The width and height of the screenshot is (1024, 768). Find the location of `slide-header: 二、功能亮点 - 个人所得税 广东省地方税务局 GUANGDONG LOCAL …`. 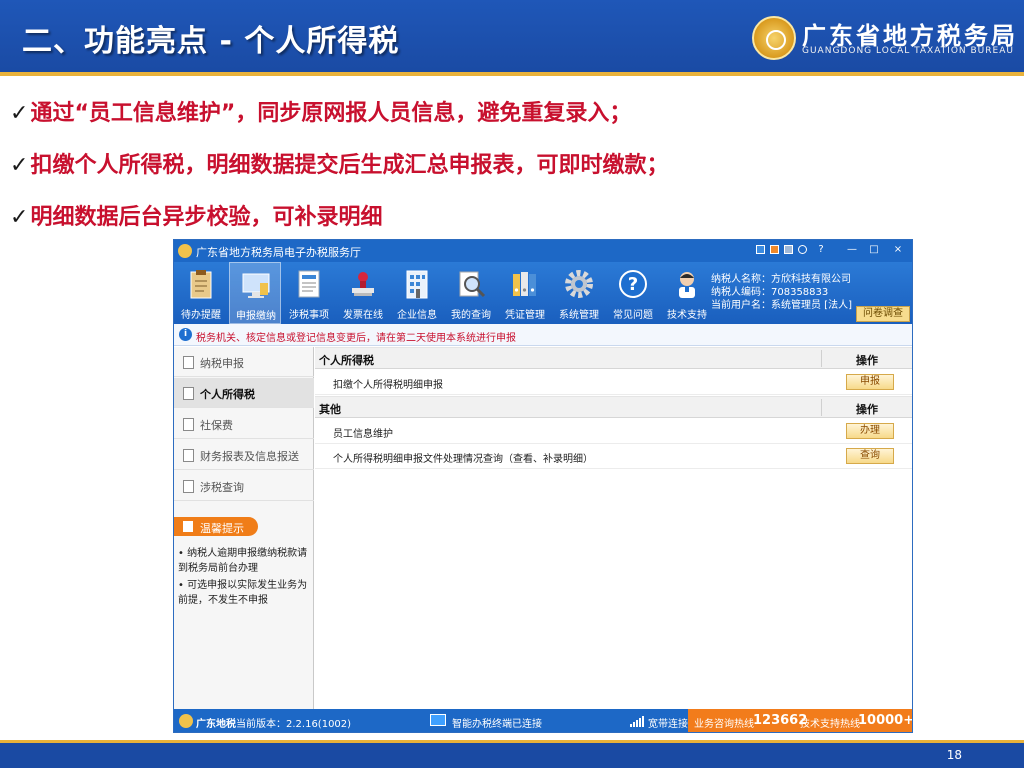

slide-header: 二、功能亮点 - 个人所得税 广东省地方税务局 GUANGDONG LOCAL … is located at coordinates (512, 38).